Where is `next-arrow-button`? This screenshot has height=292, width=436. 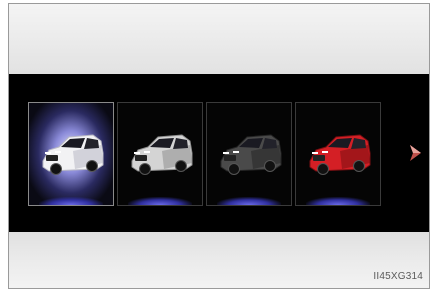
next-arrow-button is located at coordinates (416, 153).